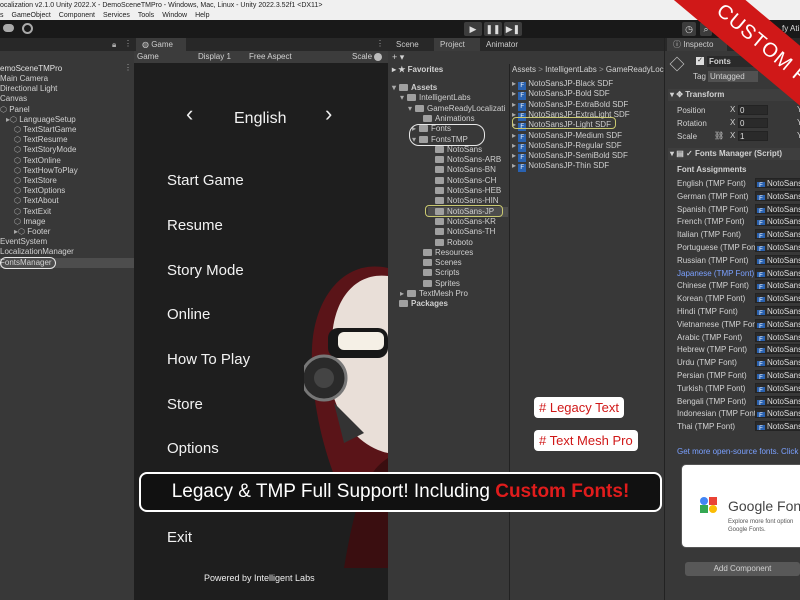  Describe the element at coordinates (689, 29) in the screenshot. I see `history-icon: ◷` at that location.